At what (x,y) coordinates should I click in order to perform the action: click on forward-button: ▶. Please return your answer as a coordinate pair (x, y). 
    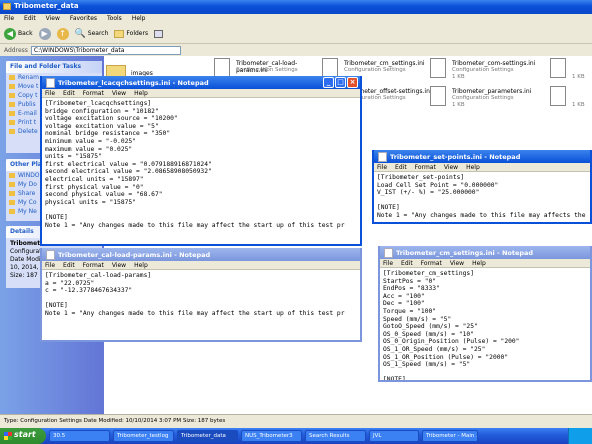
    Looking at the image, I should click on (44, 33).